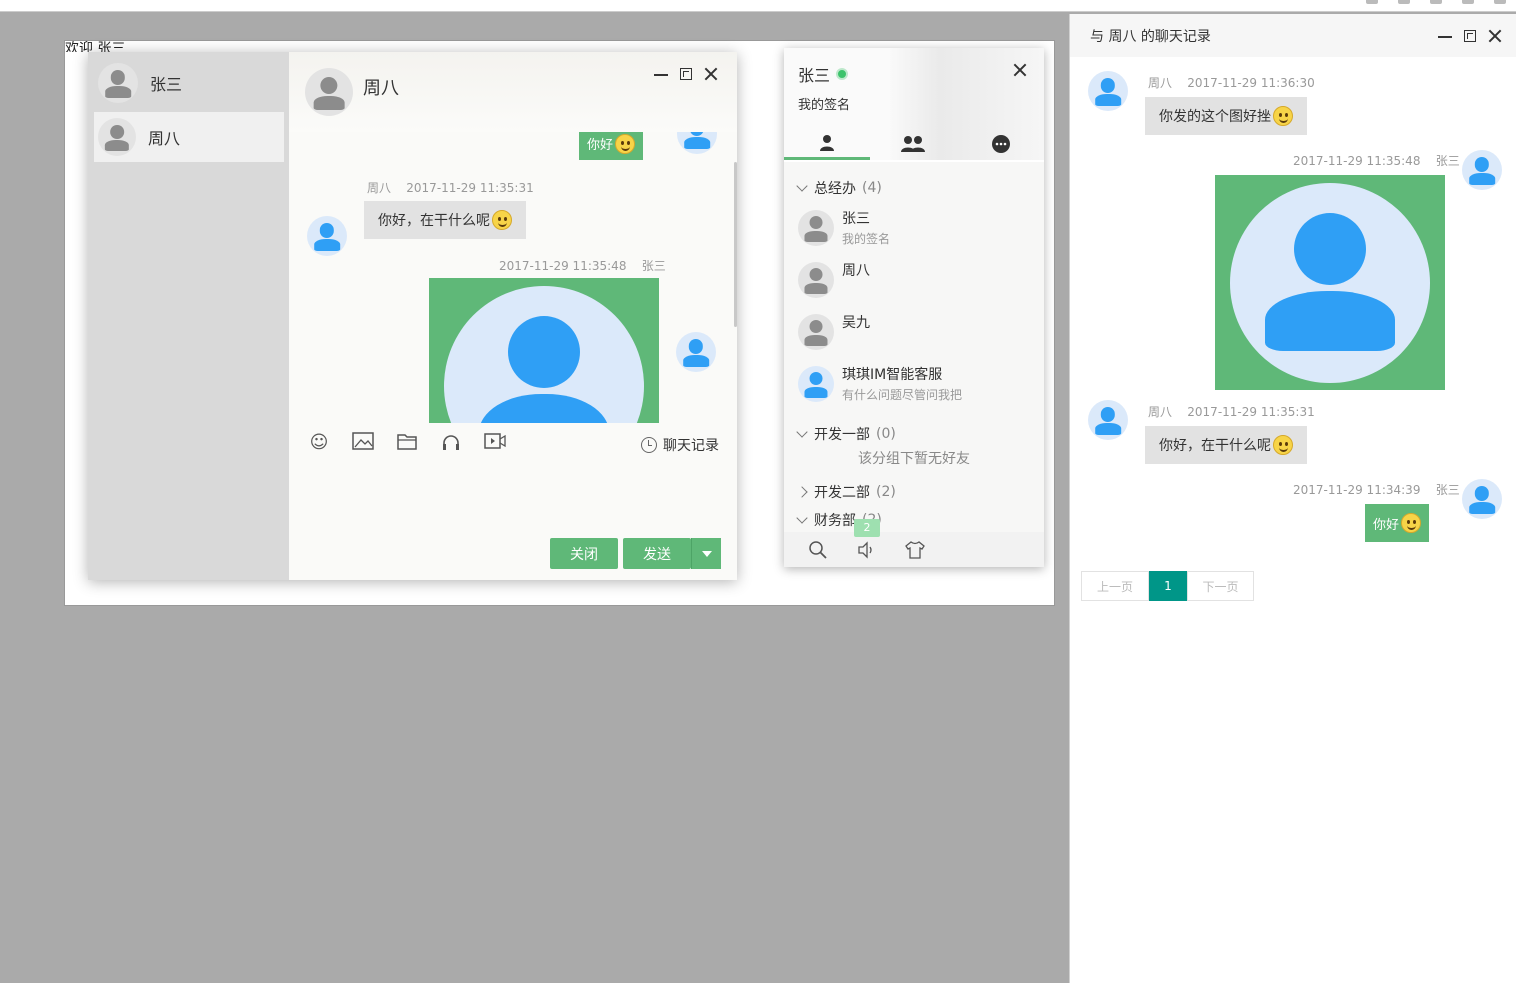 This screenshot has height=983, width=1516. Describe the element at coordinates (846, 492) in the screenshot. I see `group-header-kaifa-erbu: 开发二部 (2)` at that location.